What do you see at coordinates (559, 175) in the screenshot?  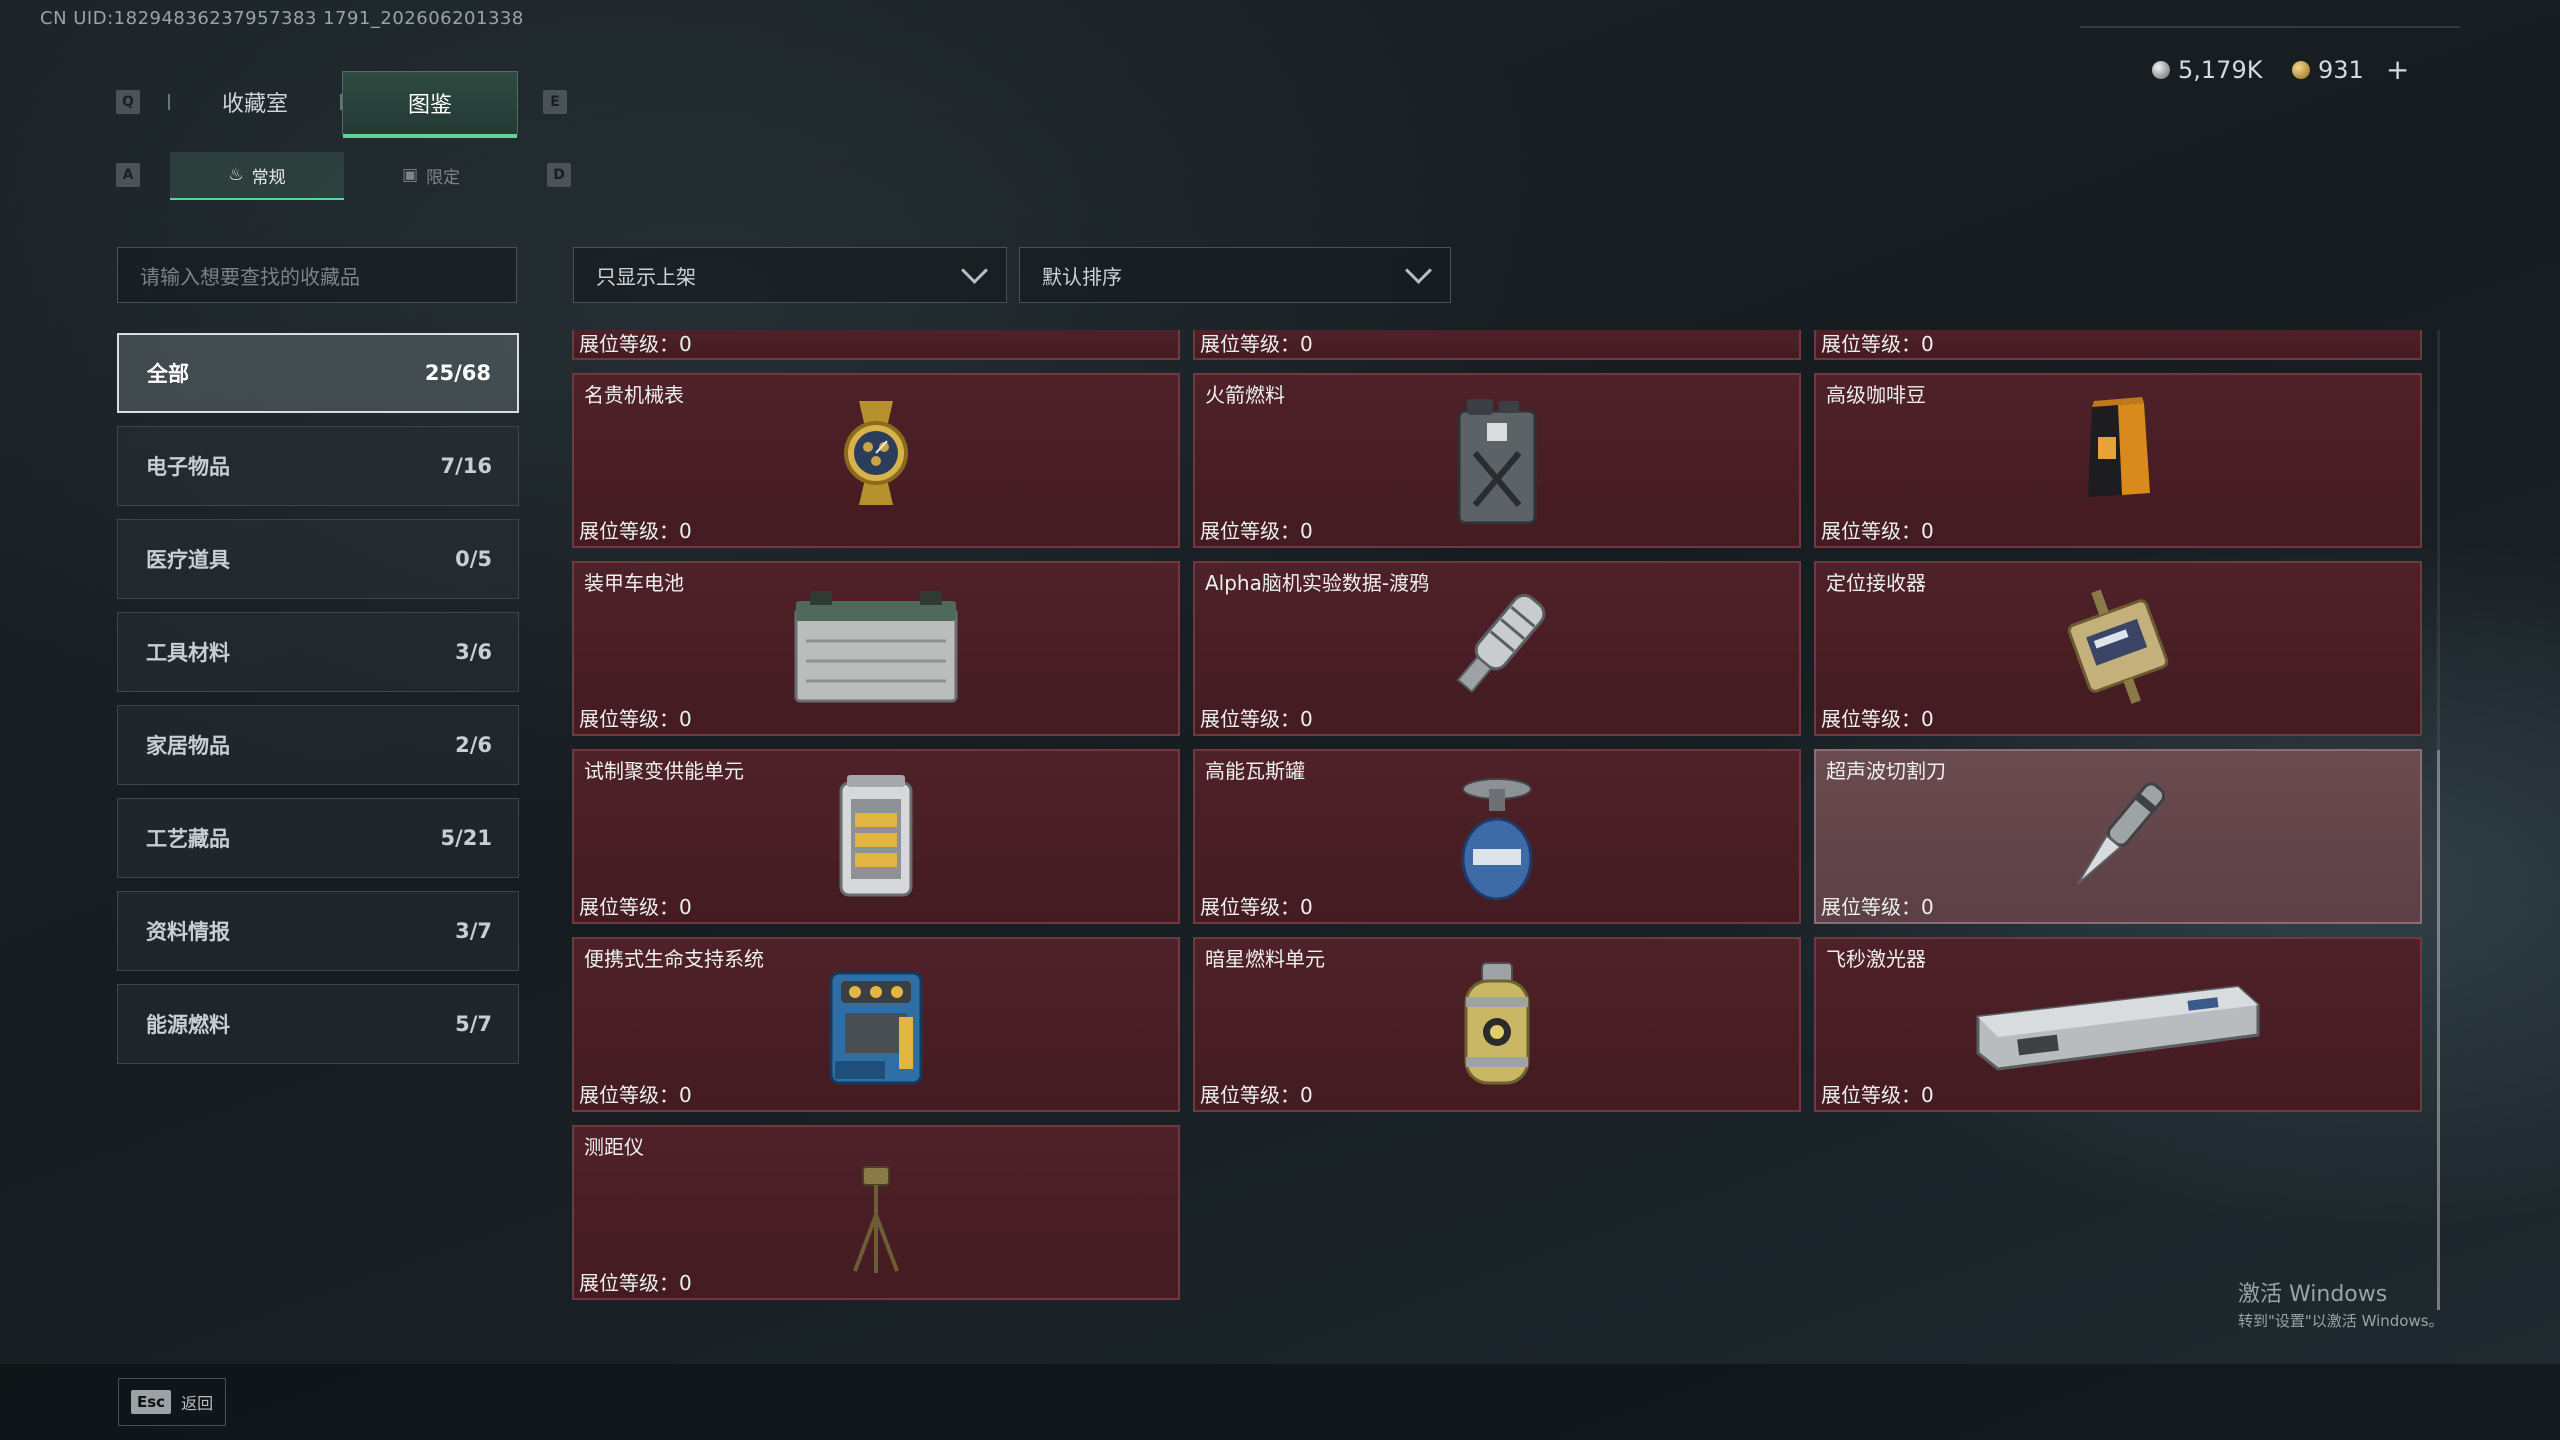 I see `key-hint-d: D` at bounding box center [559, 175].